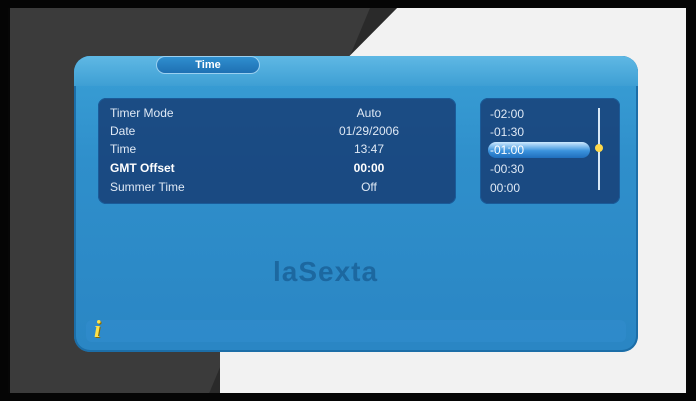 The image size is (696, 401). What do you see at coordinates (369, 131) in the screenshot?
I see `setting-value: 01/29/2006` at bounding box center [369, 131].